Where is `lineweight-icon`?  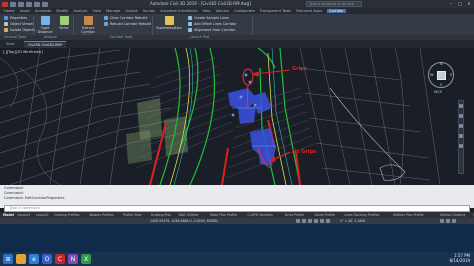
lineweight-icon is located at coordinates (328, 221).